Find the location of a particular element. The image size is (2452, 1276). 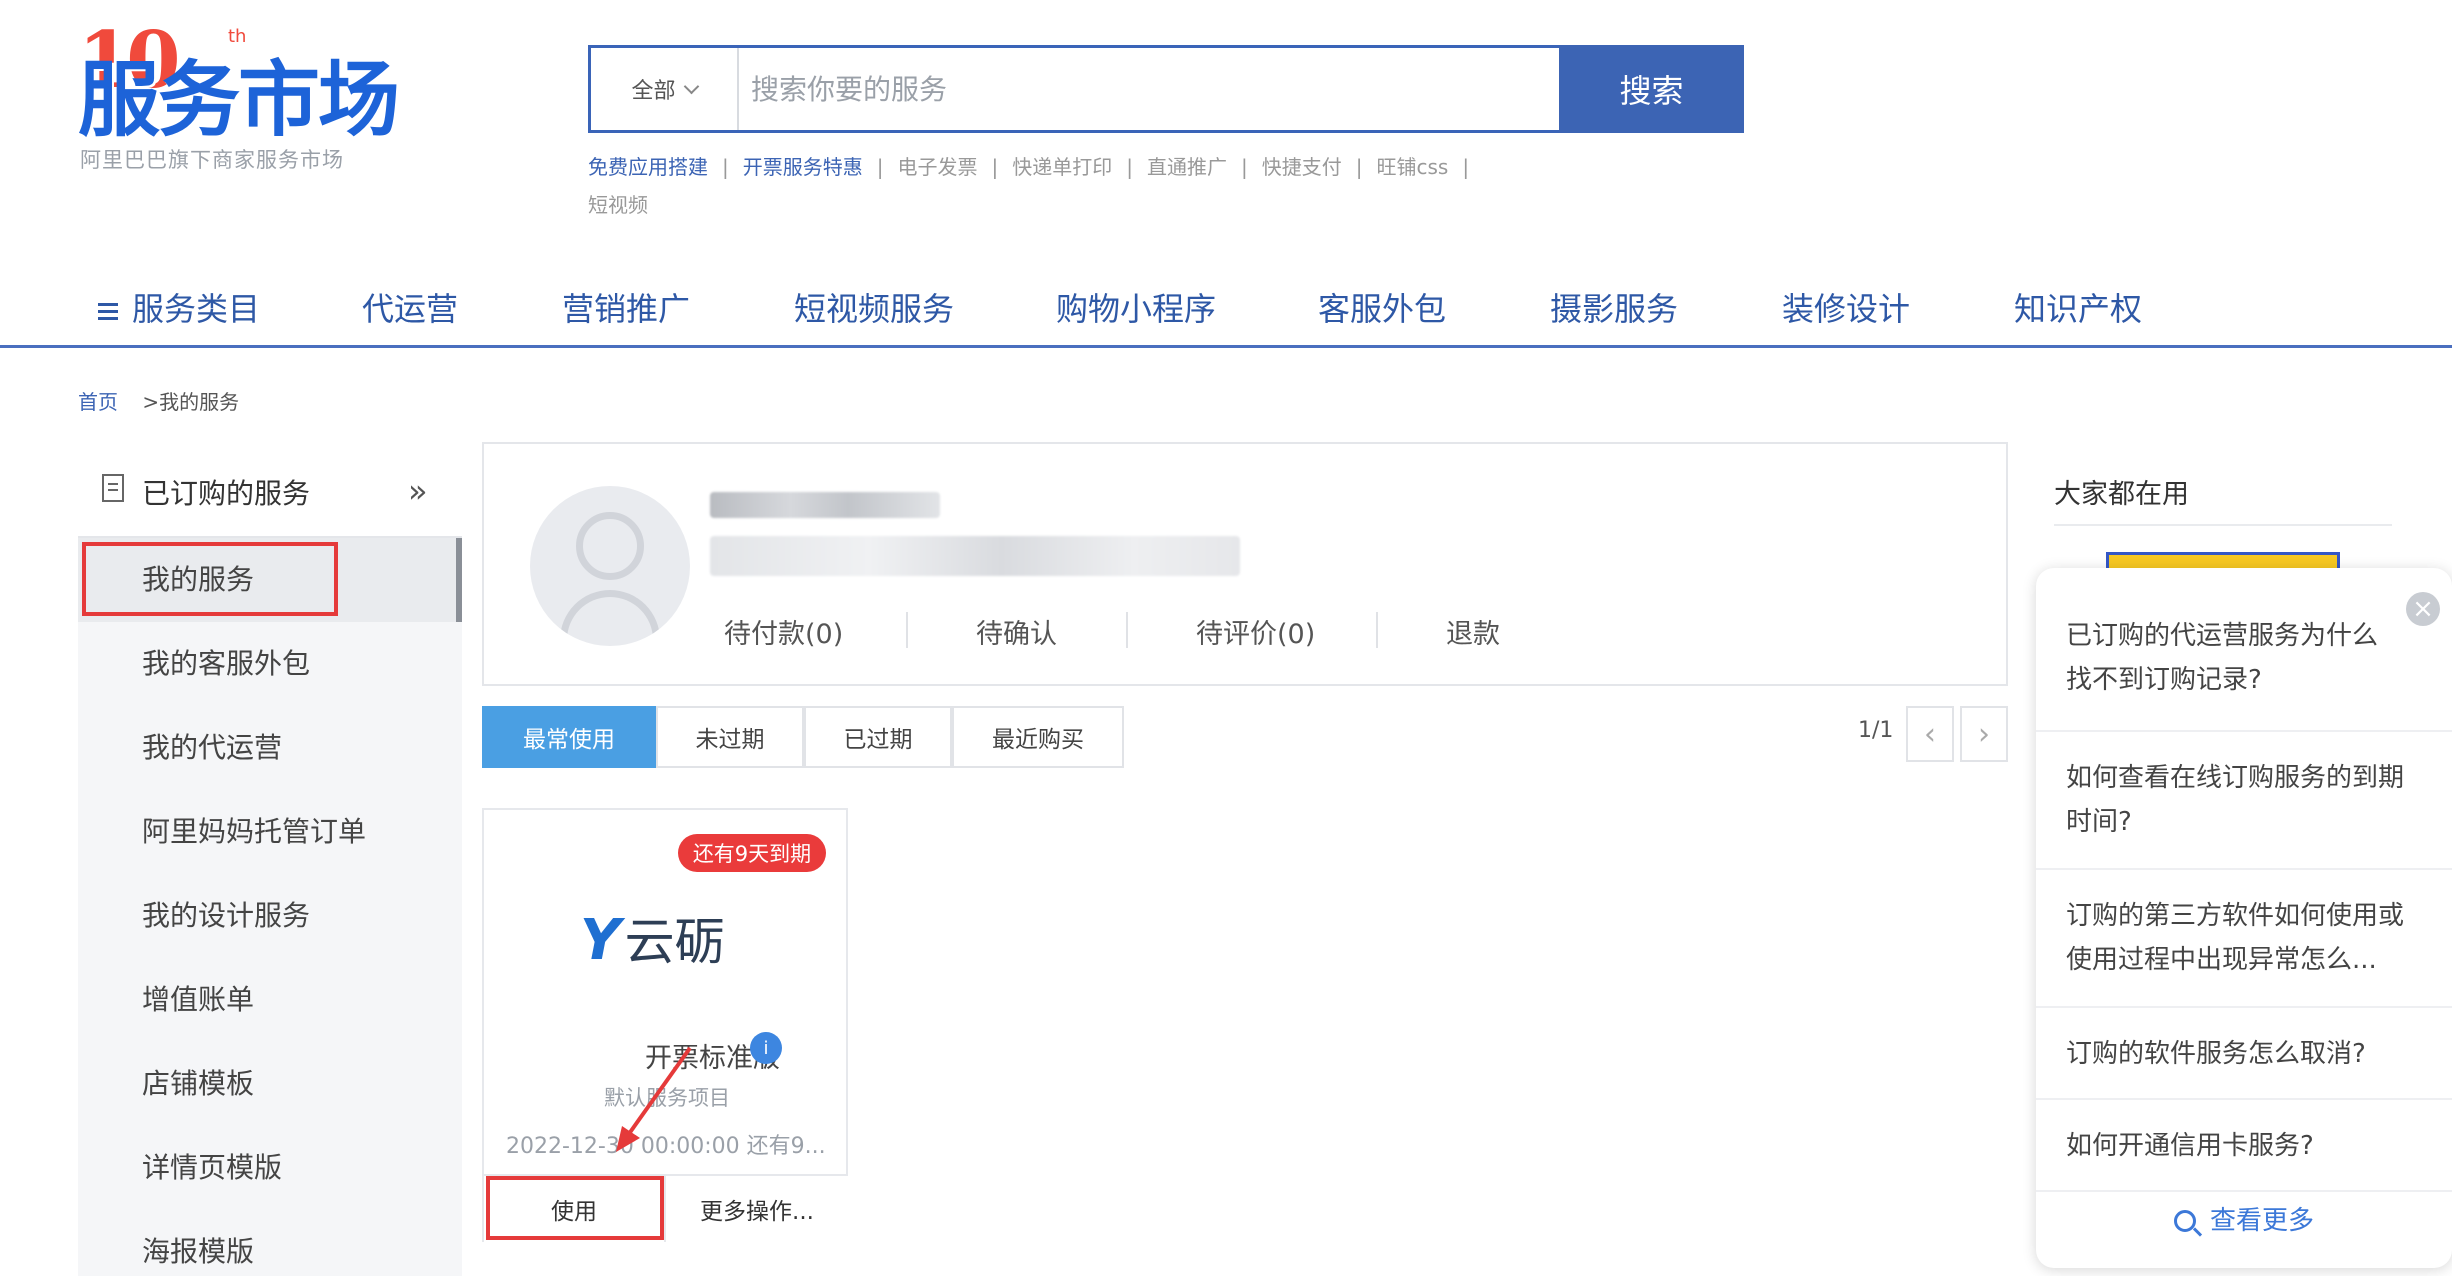

tab-recent-purchases: 最近购买 is located at coordinates (1038, 737).